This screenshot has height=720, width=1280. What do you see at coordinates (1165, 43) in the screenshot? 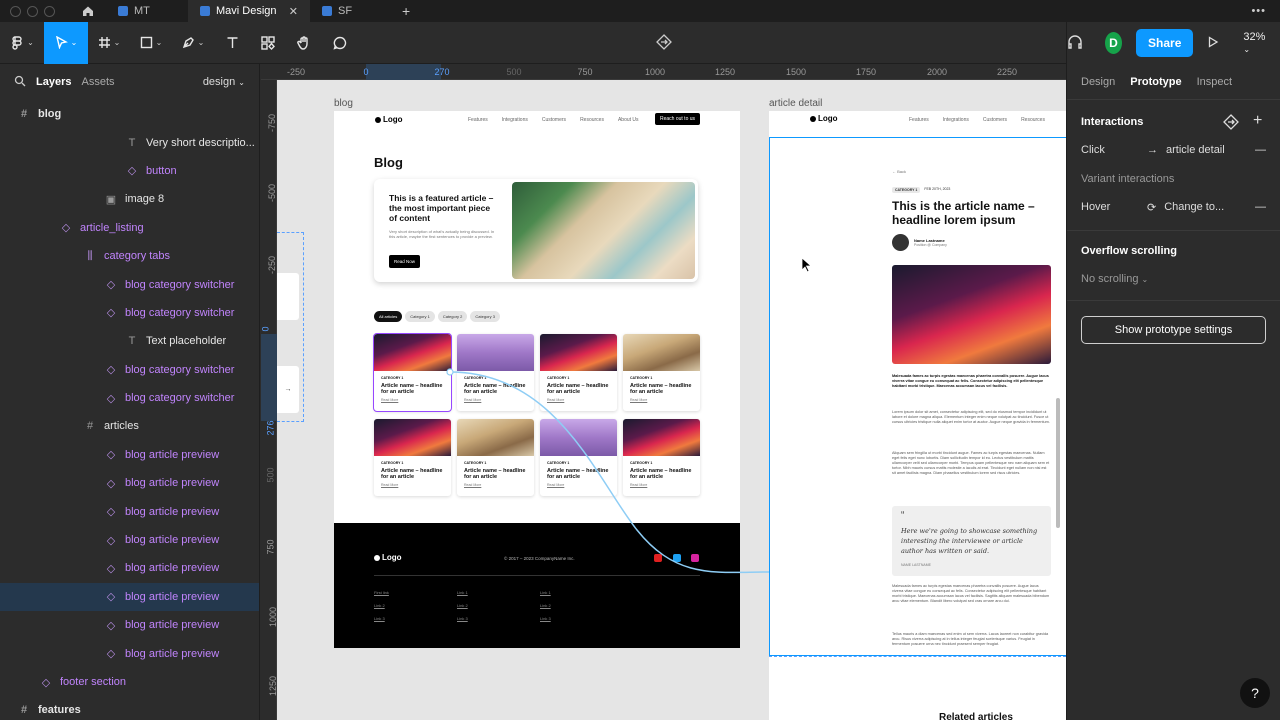
I see `share-button: Share` at bounding box center [1165, 43].